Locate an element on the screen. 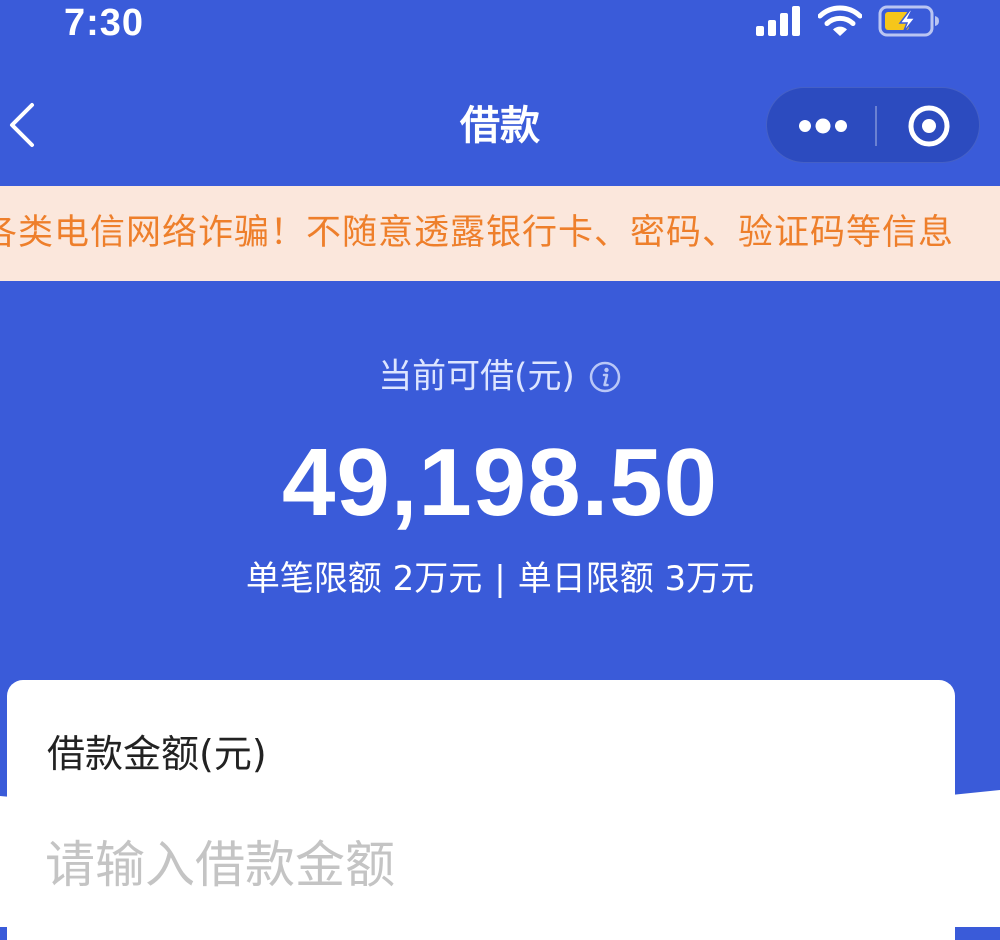 This screenshot has height=940, width=1000. status-icons is located at coordinates (849, 23).